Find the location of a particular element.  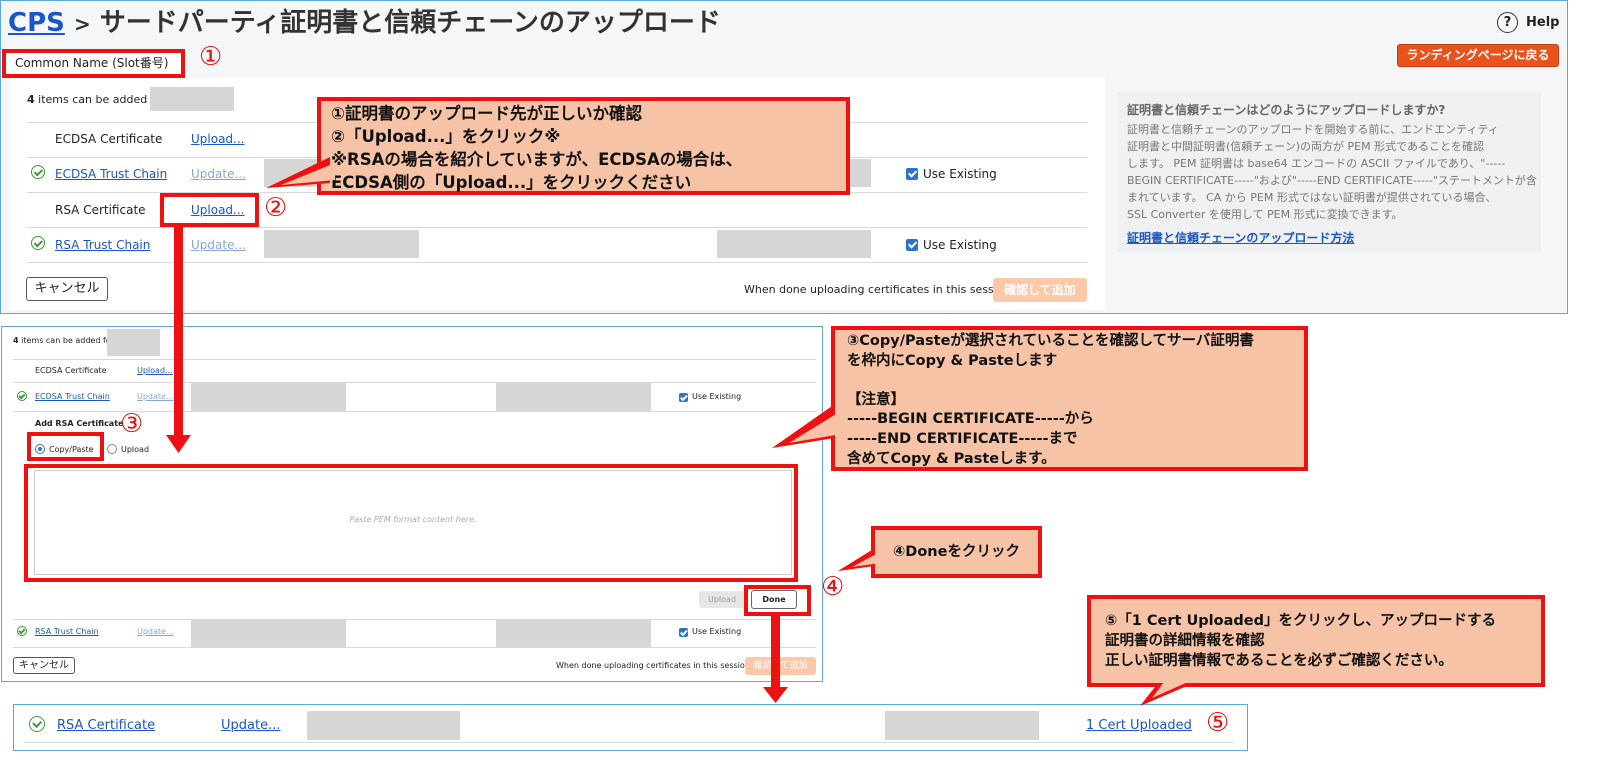

cert-uploaded-link: 1 Cert Uploaded is located at coordinates (1139, 725).